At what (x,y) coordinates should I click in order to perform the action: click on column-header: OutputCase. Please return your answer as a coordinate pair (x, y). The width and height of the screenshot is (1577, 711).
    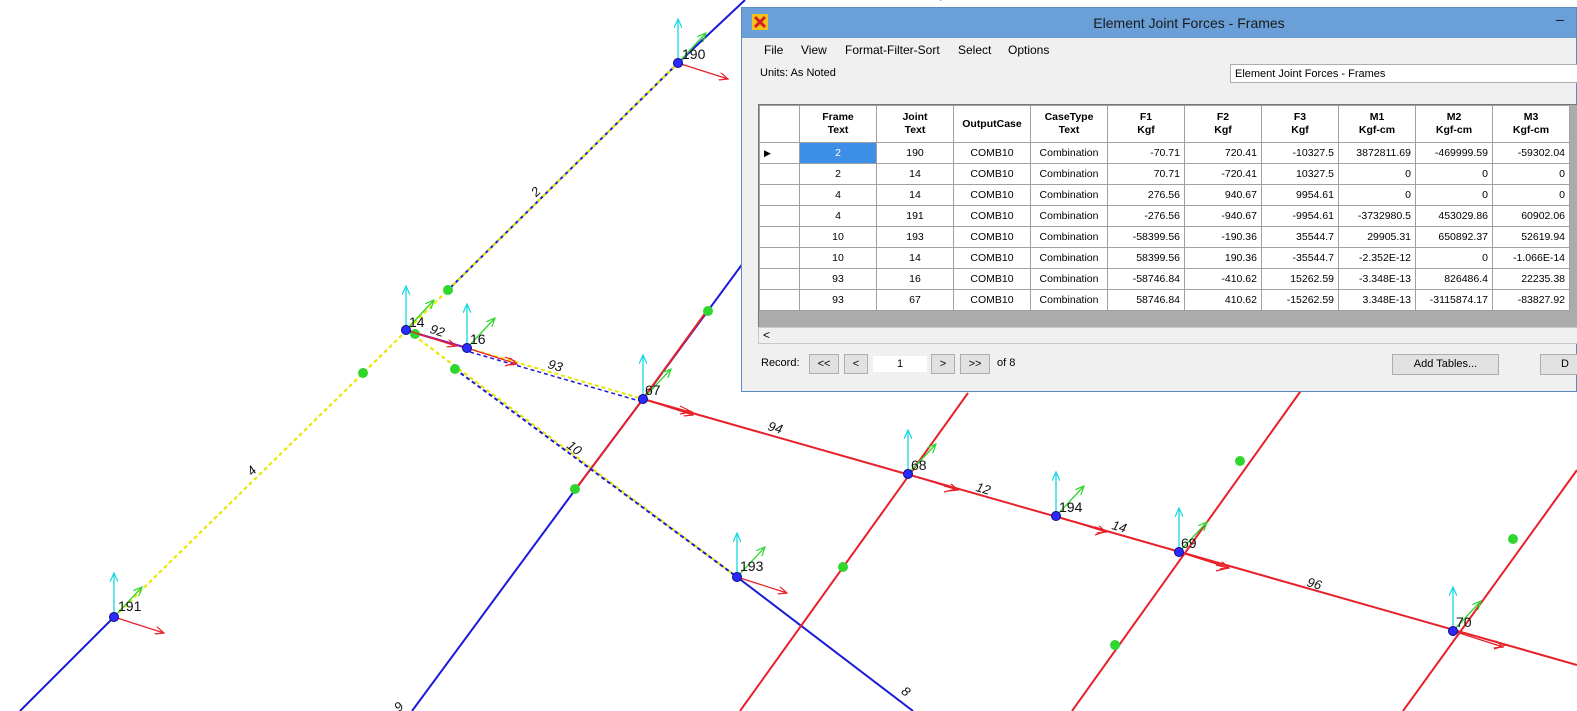
    Looking at the image, I should click on (992, 124).